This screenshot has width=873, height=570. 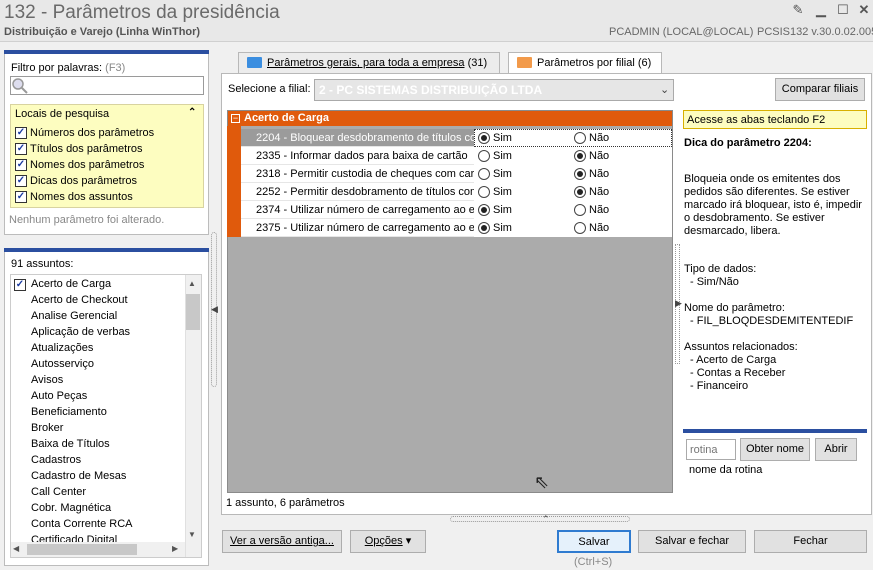 I want to click on options-button: Opções ▾, so click(x=388, y=541).